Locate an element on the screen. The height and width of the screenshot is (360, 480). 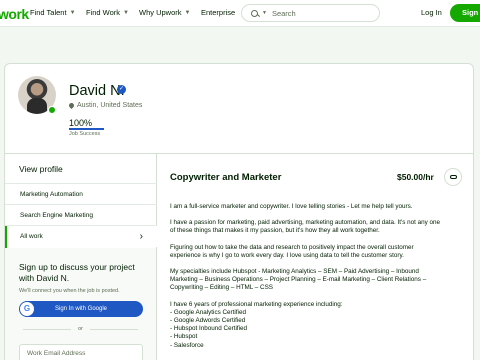
or-divider: or is located at coordinates (80, 329).